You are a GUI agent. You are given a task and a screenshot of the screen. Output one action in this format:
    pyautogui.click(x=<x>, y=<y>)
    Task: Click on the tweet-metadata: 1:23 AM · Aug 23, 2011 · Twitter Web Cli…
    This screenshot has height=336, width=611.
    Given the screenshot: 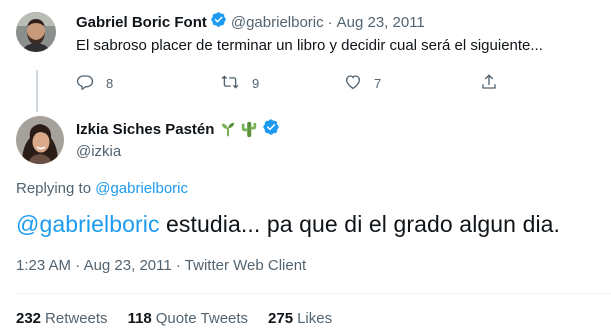 What is the action you would take?
    pyautogui.click(x=161, y=265)
    